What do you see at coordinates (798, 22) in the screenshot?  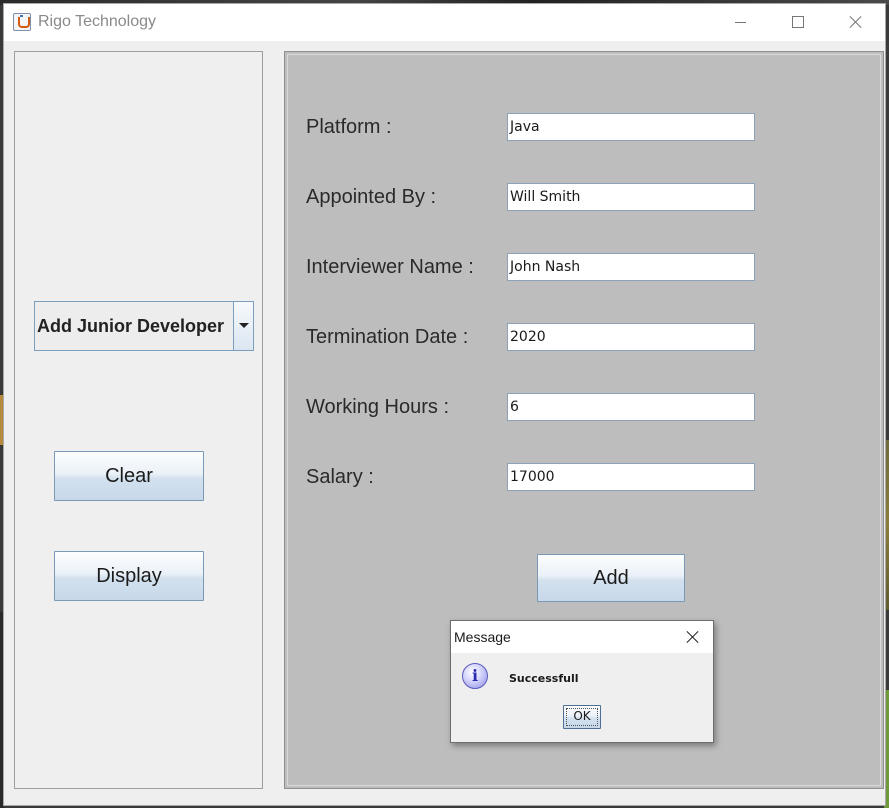 I see `maximize-button` at bounding box center [798, 22].